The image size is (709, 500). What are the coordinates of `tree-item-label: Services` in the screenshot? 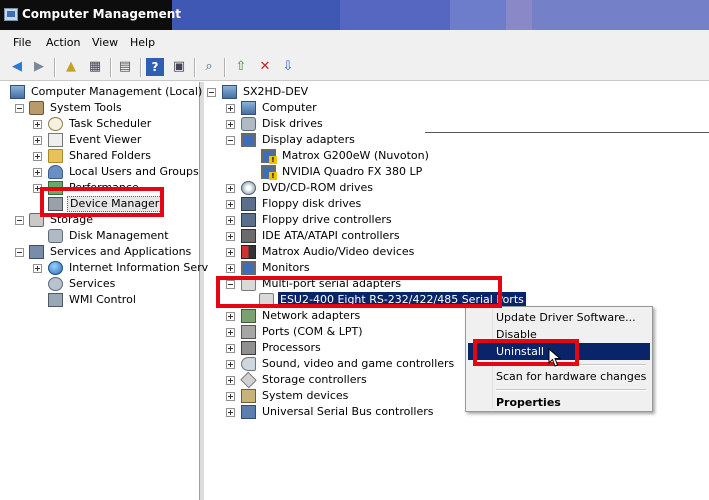 It's located at (92, 283).